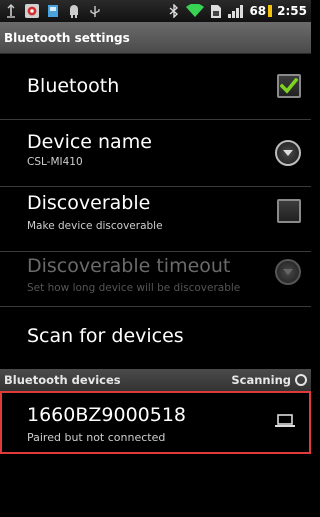 This screenshot has height=517, width=320. I want to click on status-bar-system: 68 2:55, so click(237, 11).